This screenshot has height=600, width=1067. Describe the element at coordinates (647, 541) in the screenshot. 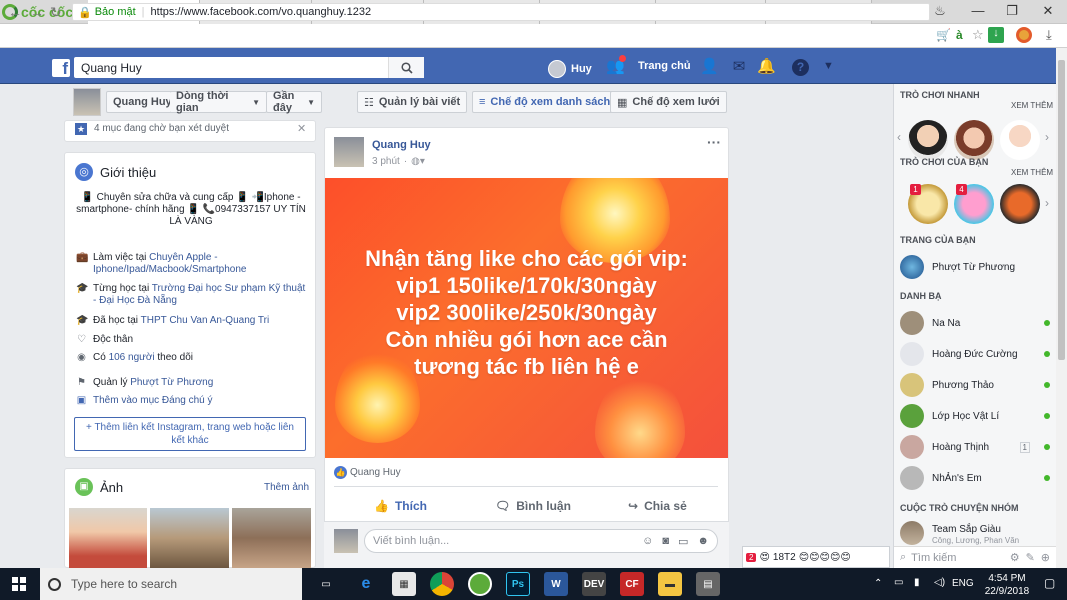

I see `emoji-icon: ☺` at that location.